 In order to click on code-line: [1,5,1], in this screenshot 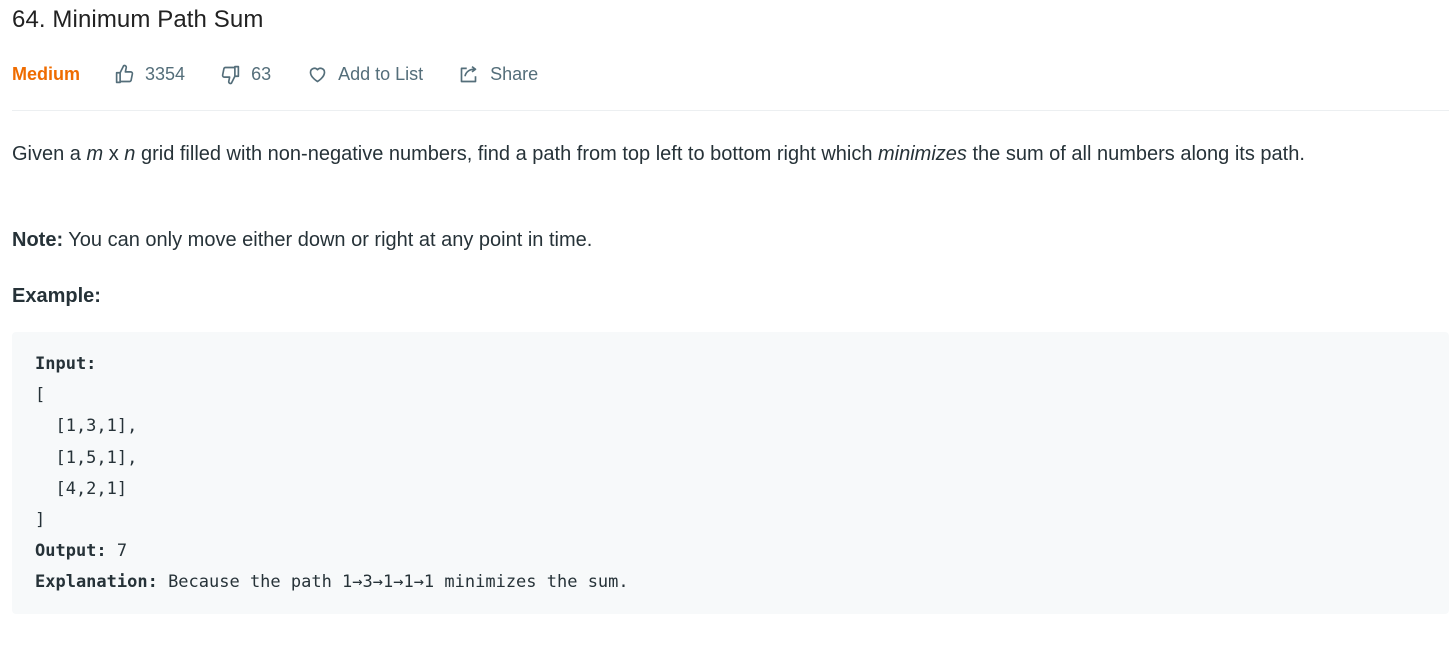, I will do `click(86, 457)`.